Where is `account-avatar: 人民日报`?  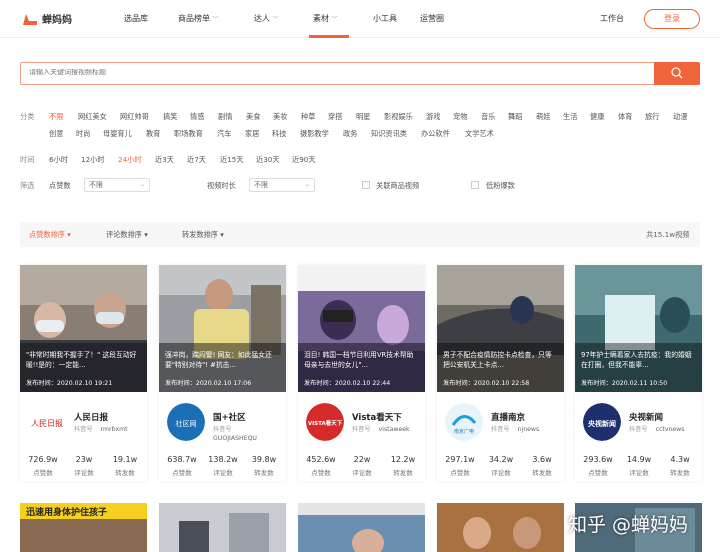
account-avatar: 人民日报 is located at coordinates (47, 422).